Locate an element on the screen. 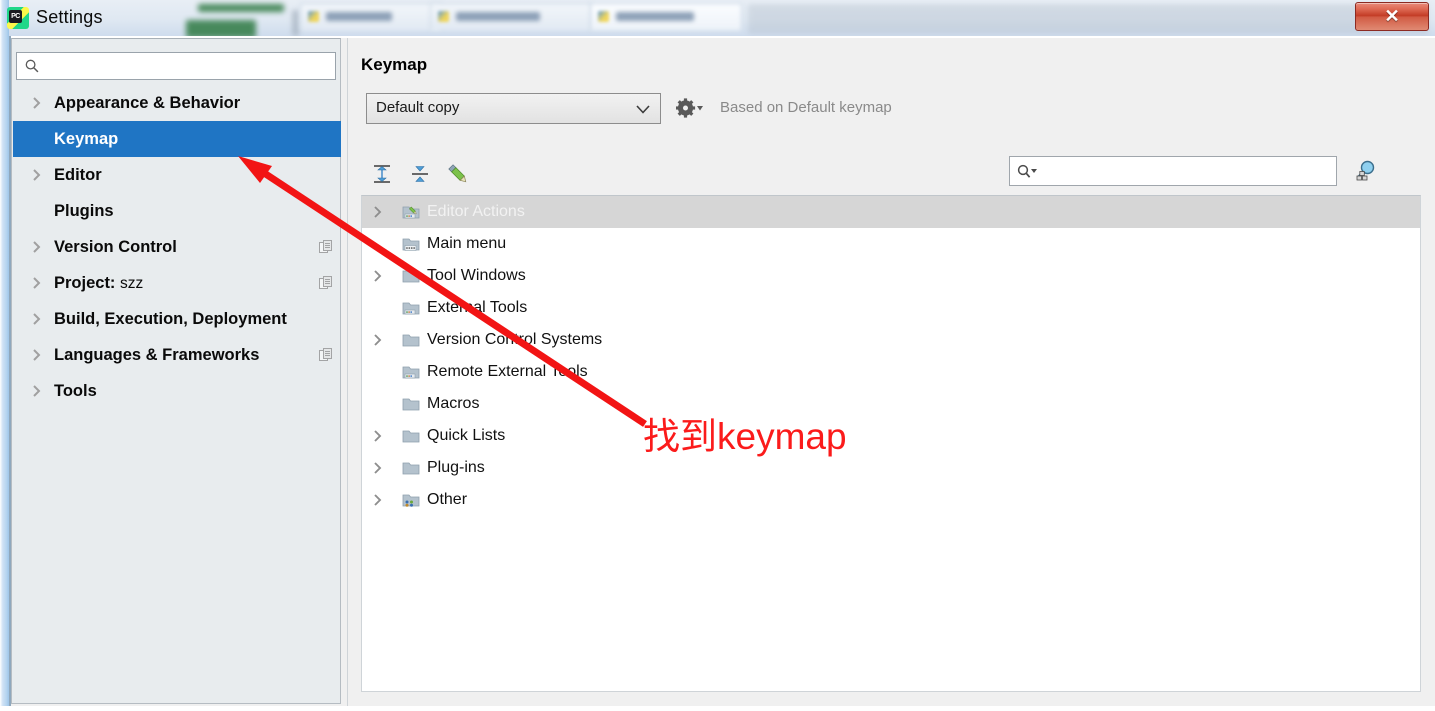 The height and width of the screenshot is (711, 1435). gear-icon is located at coordinates (689, 108).